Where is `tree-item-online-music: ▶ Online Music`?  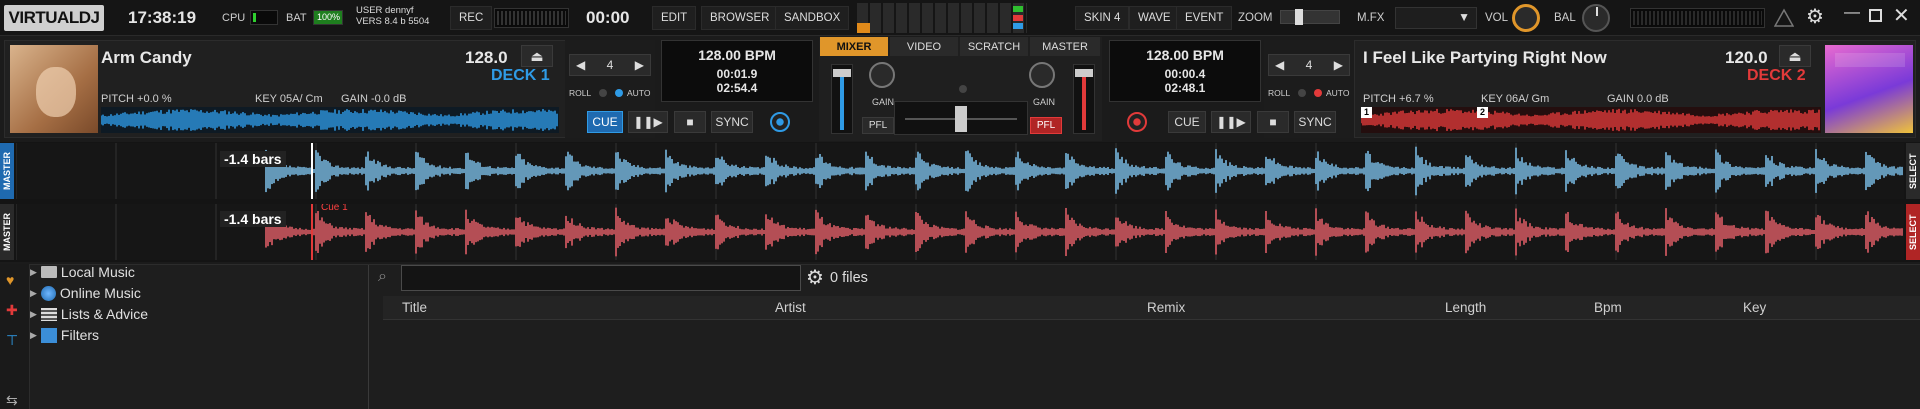
tree-item-online-music: ▶ Online Music is located at coordinates (85, 293).